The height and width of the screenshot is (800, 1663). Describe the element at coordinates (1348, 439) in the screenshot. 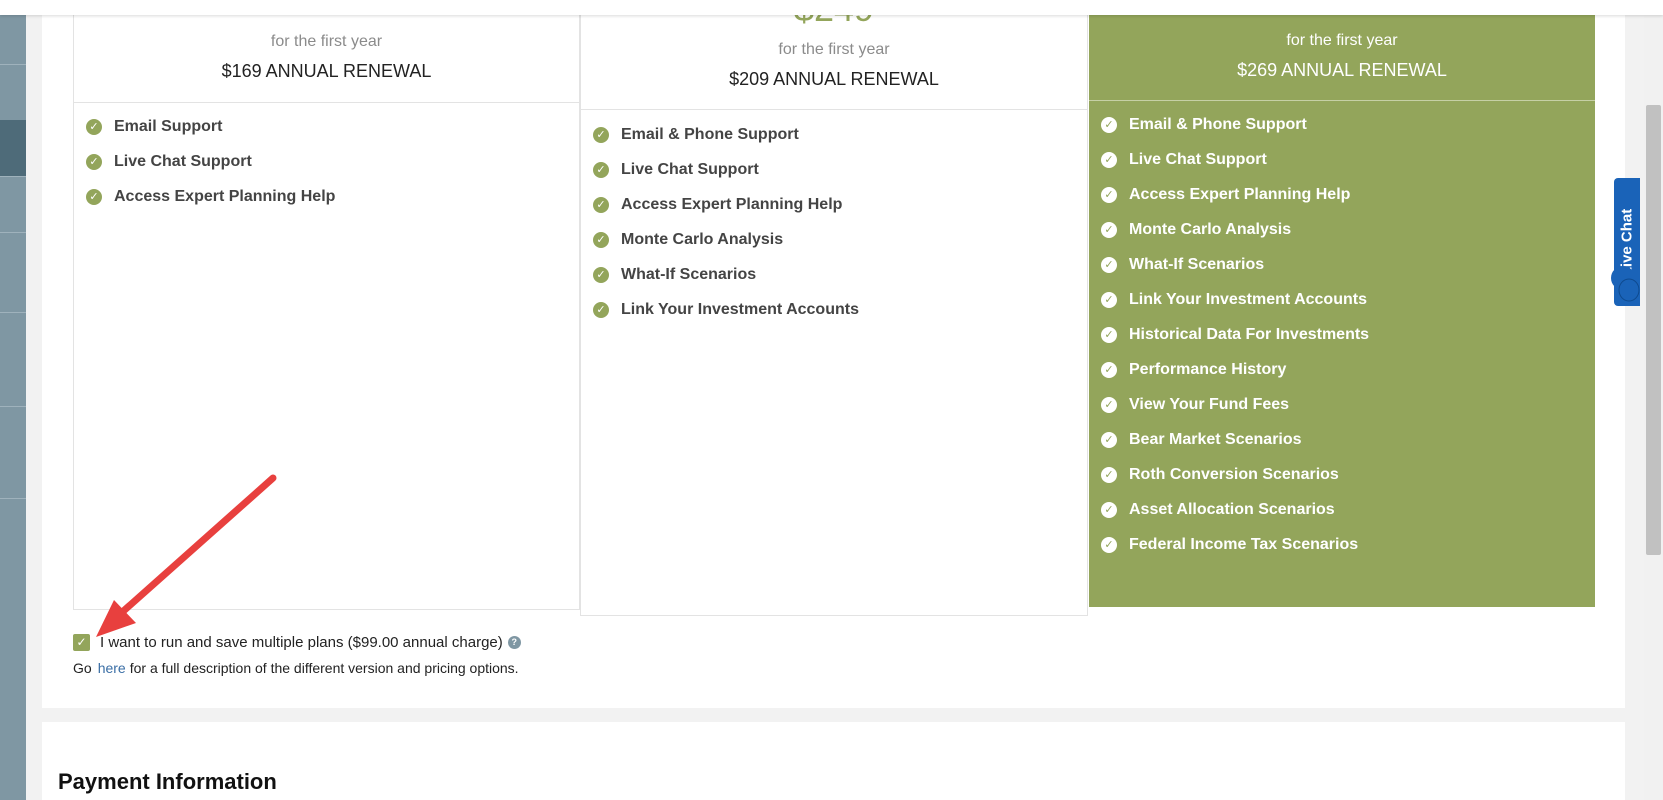

I see `feature-item: ✓ Bear Market Scenarios` at that location.